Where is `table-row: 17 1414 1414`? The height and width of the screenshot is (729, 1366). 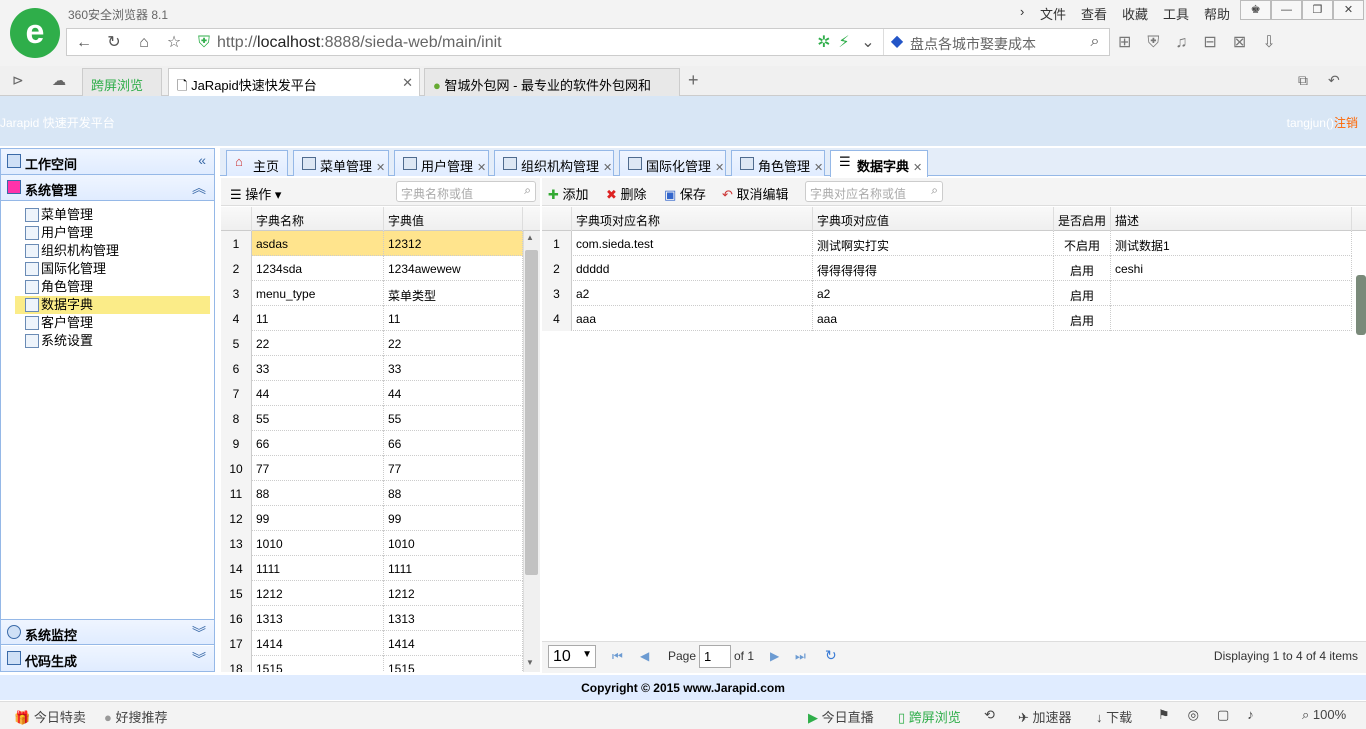
table-row: 17 1414 1414 is located at coordinates (372, 643).